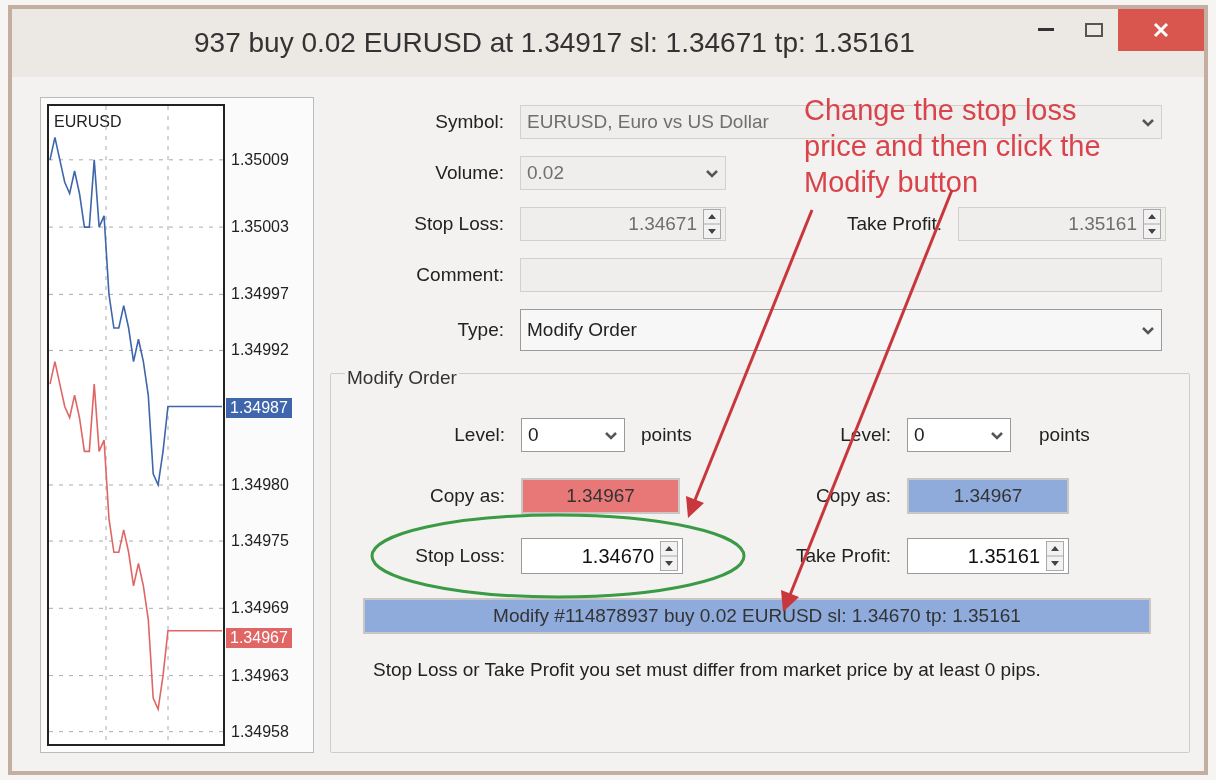 Image resolution: width=1216 pixels, height=780 pixels. Describe the element at coordinates (260, 294) in the screenshot. I see `price-label: 1.34997` at that location.